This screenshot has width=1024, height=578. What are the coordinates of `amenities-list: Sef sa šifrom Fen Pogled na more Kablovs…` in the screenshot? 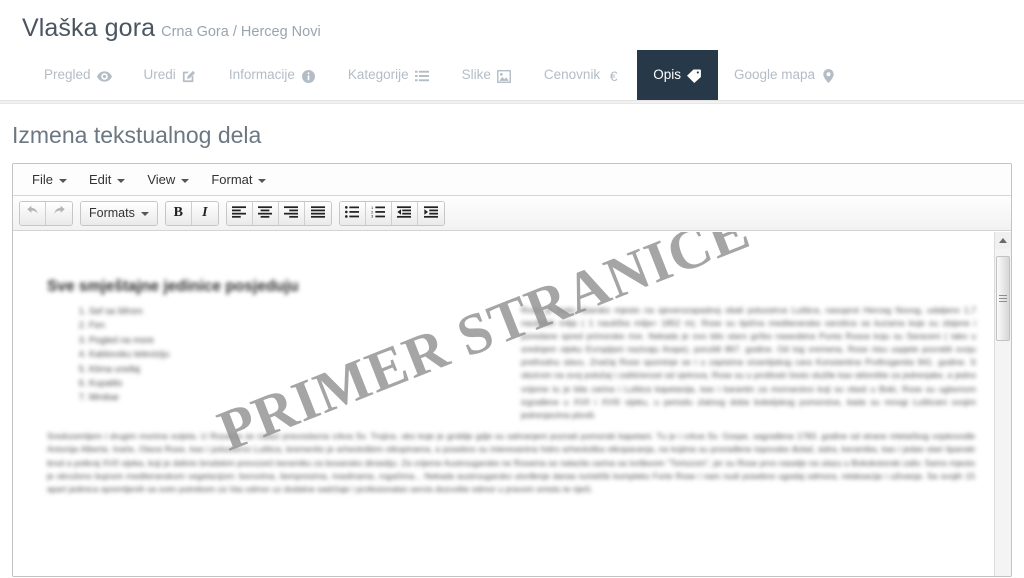 It's located at (287, 354).